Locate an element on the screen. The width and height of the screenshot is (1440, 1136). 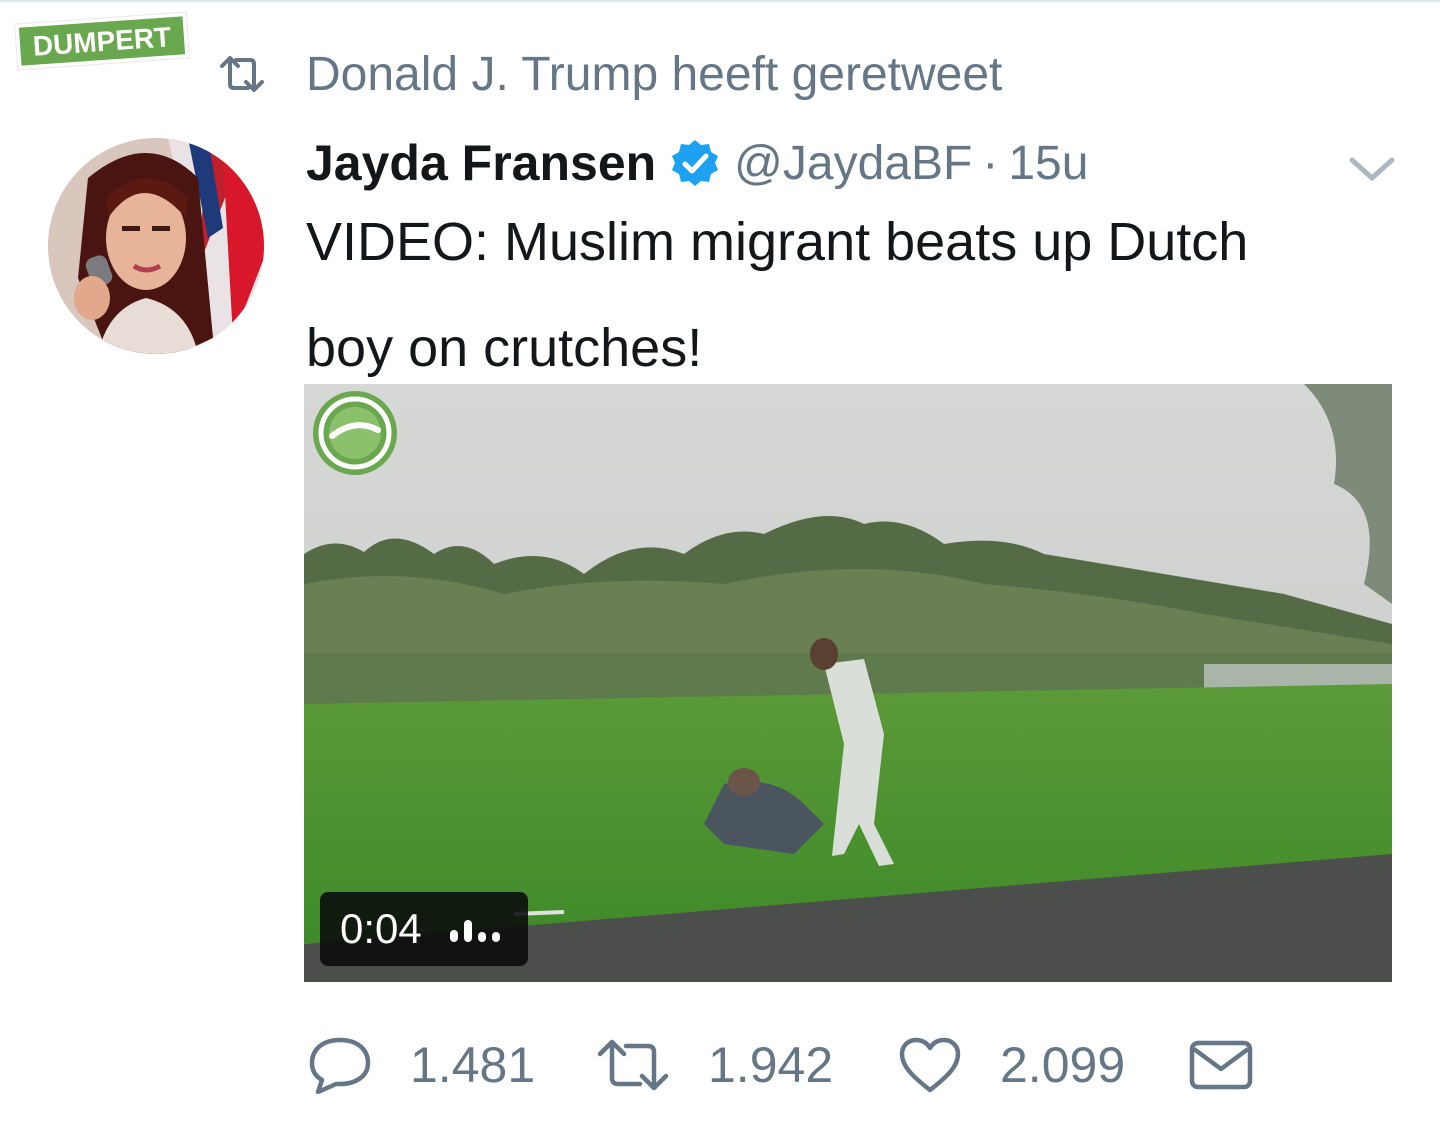
direct-message-button is located at coordinates (1221, 1065).